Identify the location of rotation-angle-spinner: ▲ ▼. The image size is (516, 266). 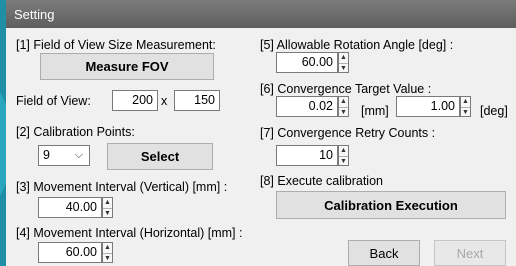
(343, 62).